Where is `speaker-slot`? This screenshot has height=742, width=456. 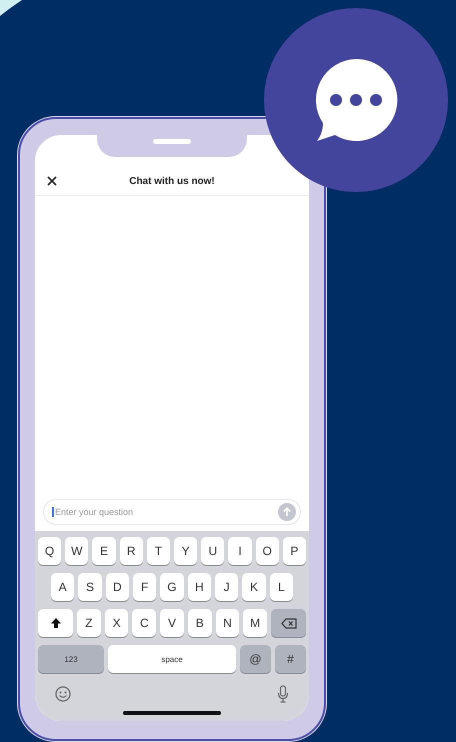 speaker-slot is located at coordinates (172, 141).